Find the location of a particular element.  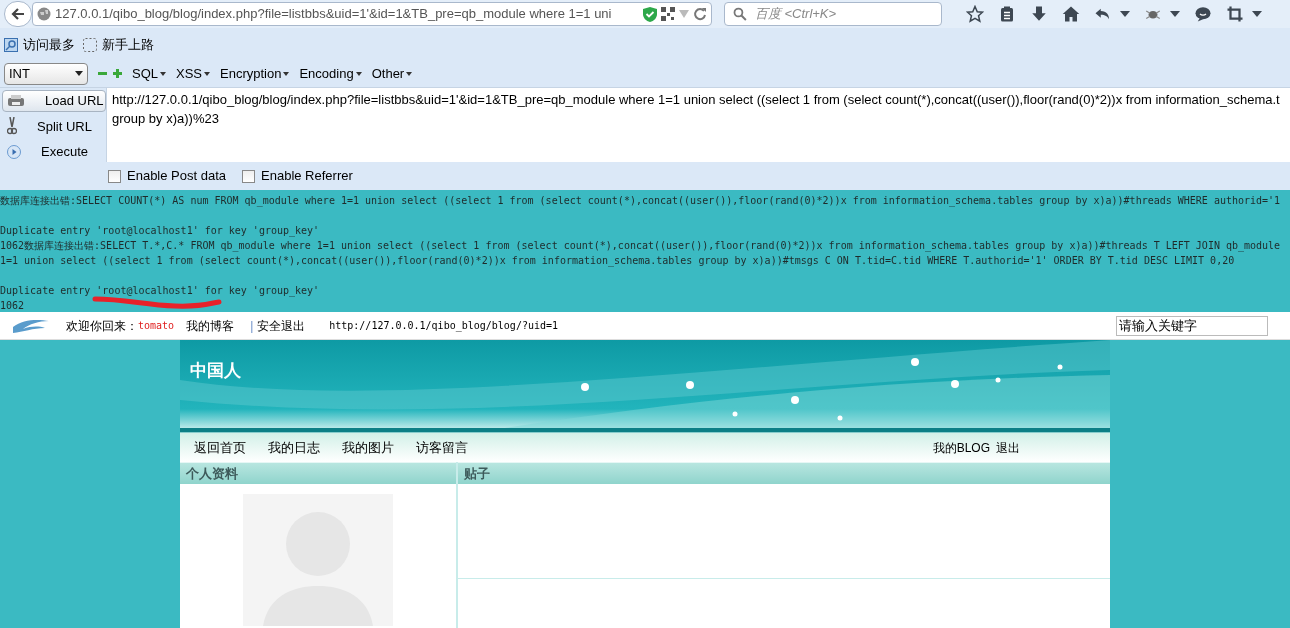

type-select: INT is located at coordinates (46, 73).